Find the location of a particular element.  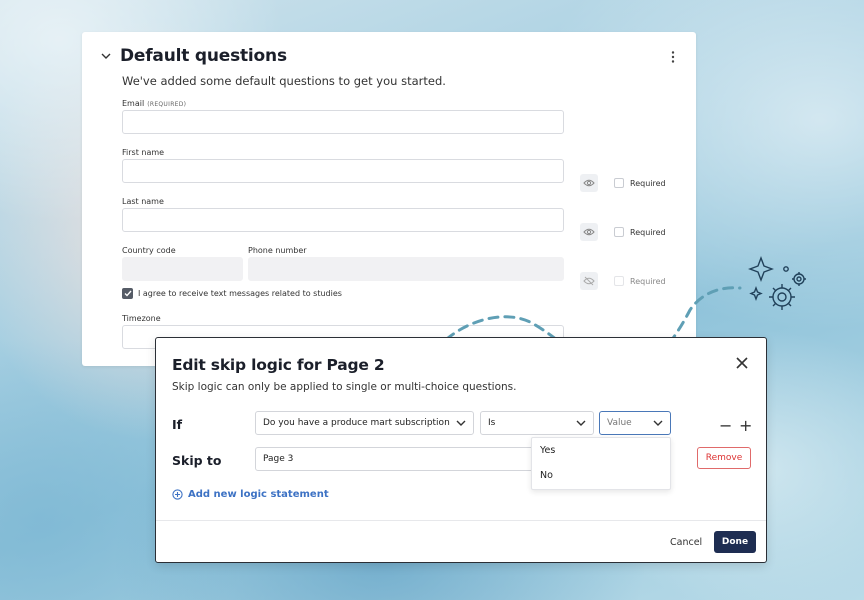

eye-off-icon is located at coordinates (589, 281).